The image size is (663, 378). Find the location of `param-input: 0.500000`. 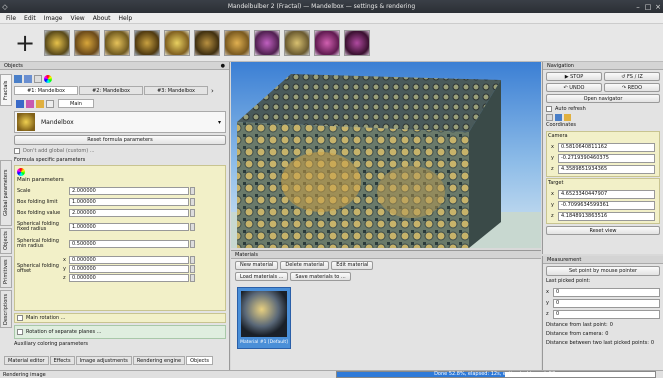

param-input: 0.500000 is located at coordinates (129, 244).